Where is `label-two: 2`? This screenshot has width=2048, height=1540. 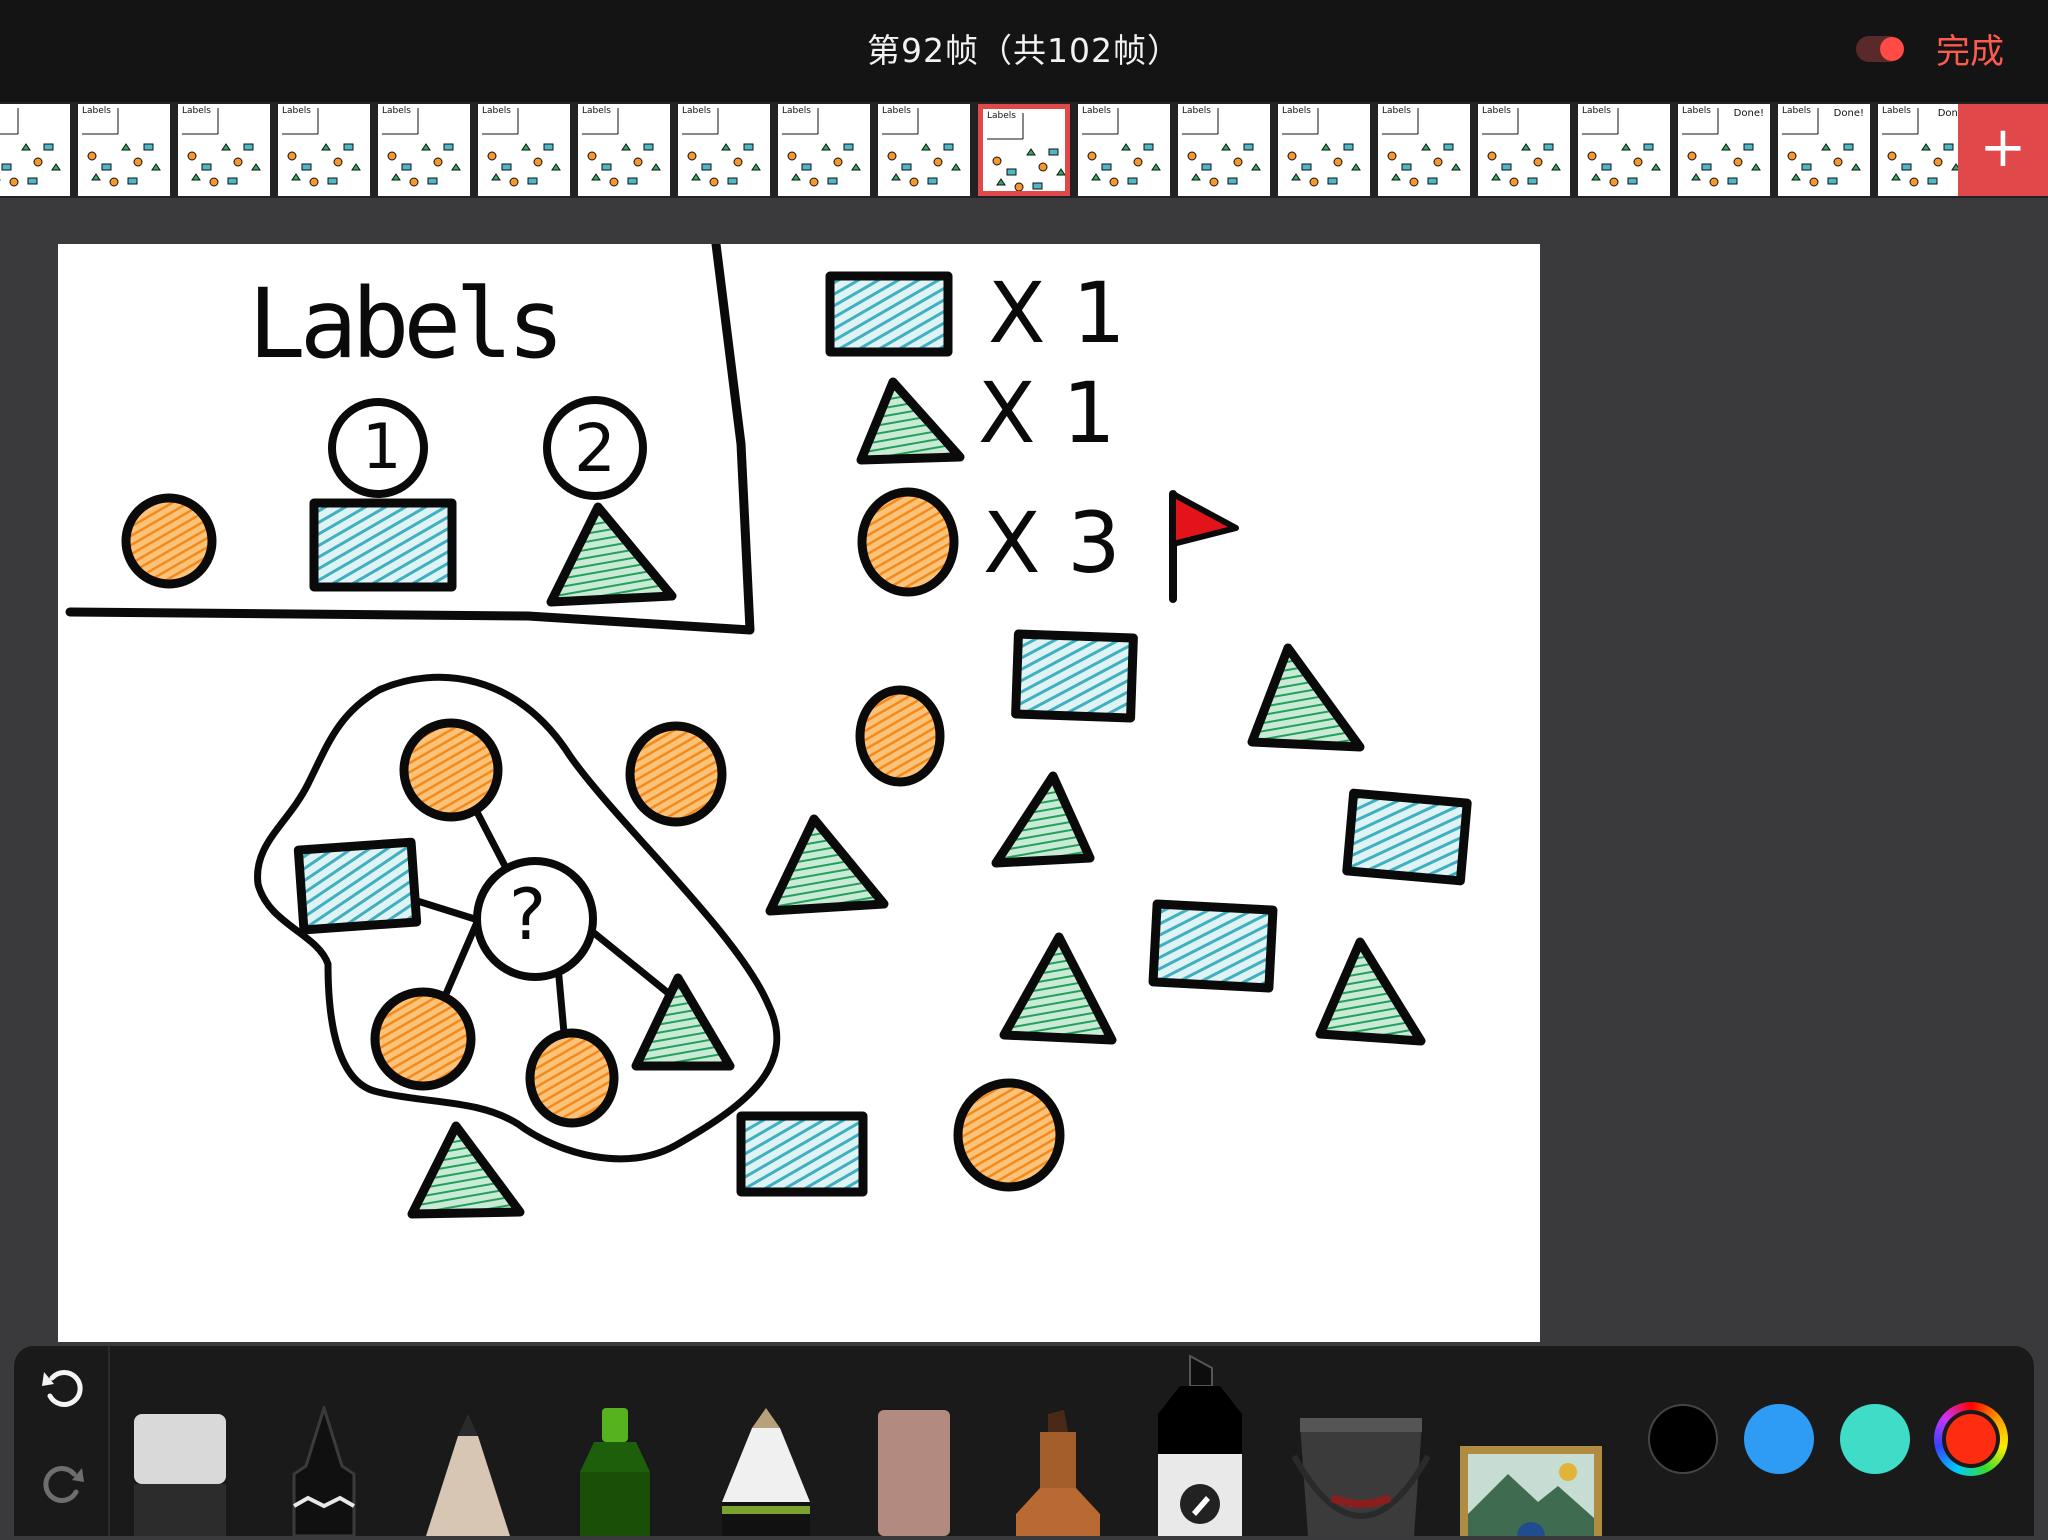 label-two: 2 is located at coordinates (595, 448).